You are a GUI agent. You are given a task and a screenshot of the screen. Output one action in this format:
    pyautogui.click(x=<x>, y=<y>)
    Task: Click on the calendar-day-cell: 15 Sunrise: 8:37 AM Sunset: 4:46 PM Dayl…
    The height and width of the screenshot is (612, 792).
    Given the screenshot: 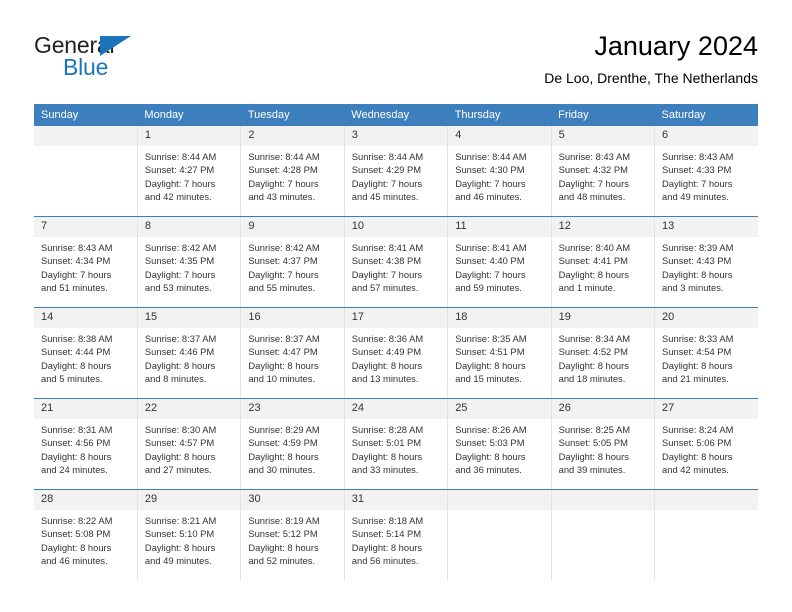 What is the action you would take?
    pyautogui.click(x=188, y=353)
    